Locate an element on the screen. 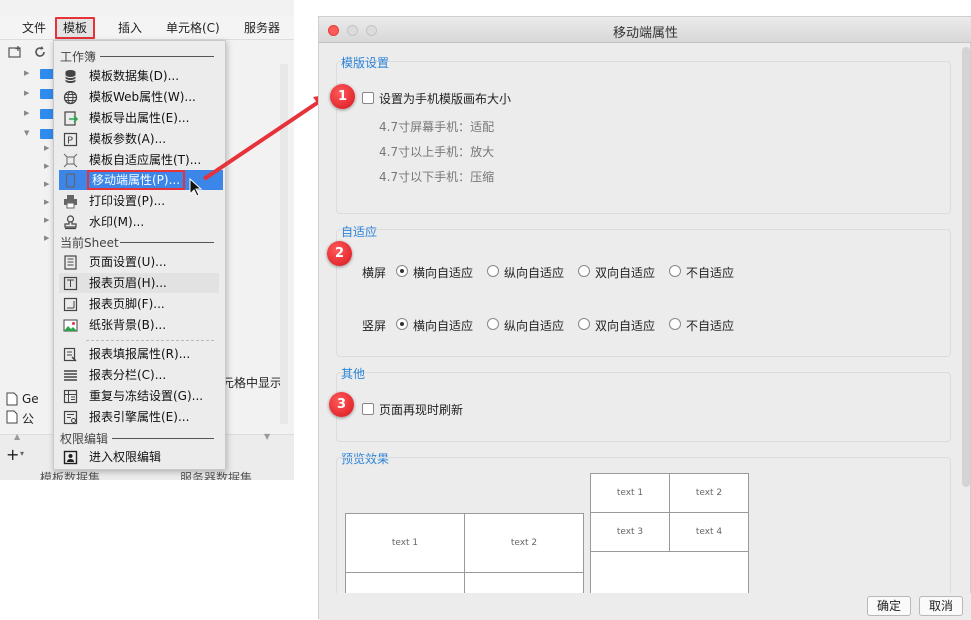 The width and height of the screenshot is (971, 620). file-item: 公 is located at coordinates (20, 418).